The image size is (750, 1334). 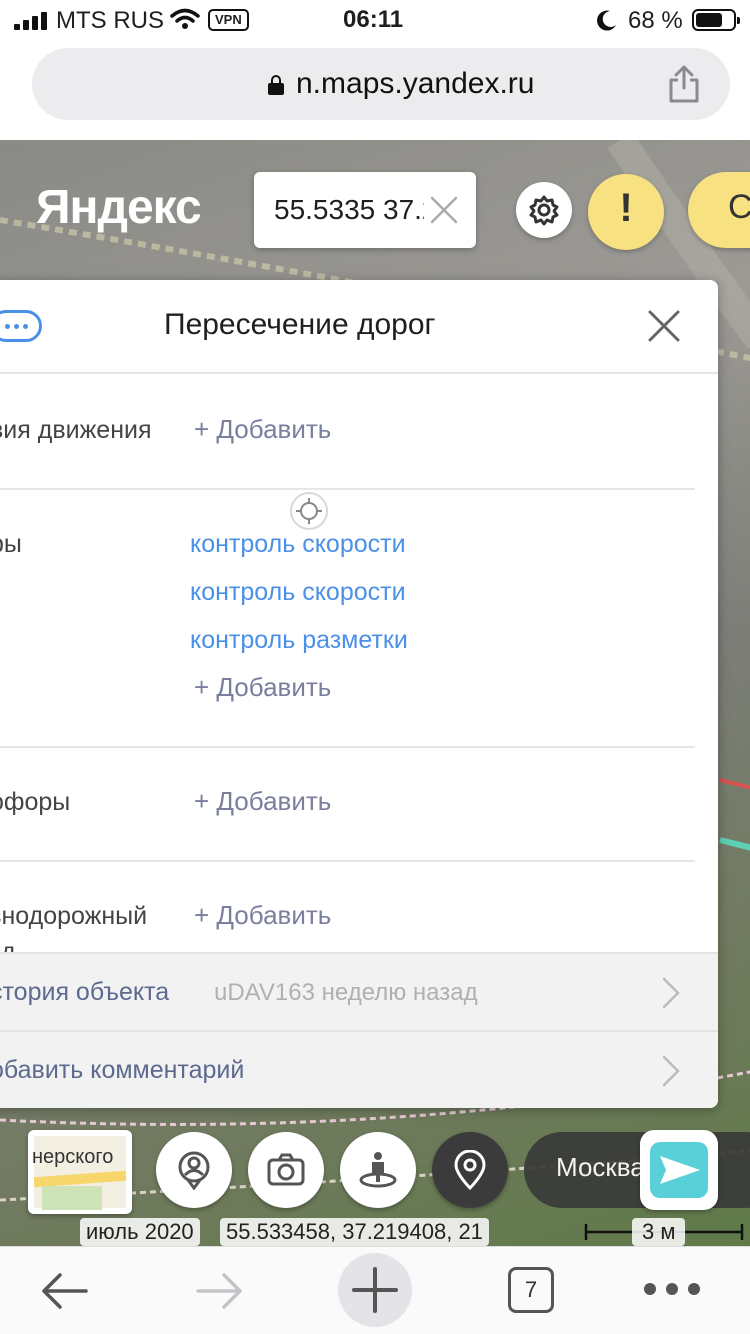 I want to click on clock: 06:11, so click(x=373, y=19).